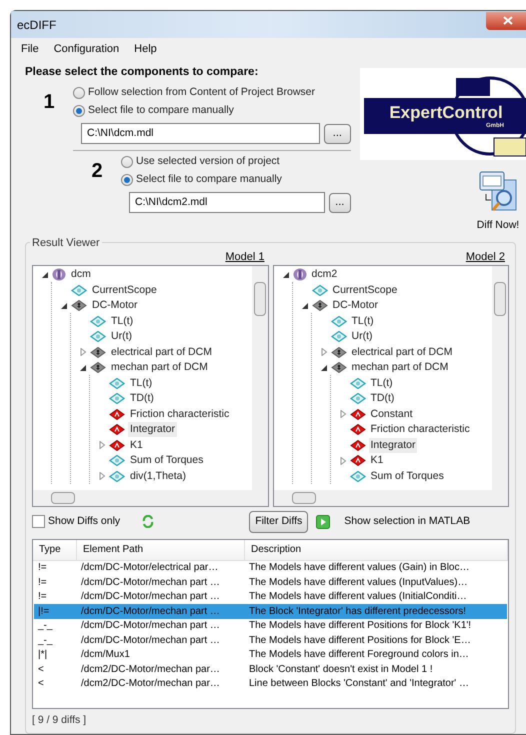  Describe the element at coordinates (209, 180) in the screenshot. I see `radio-label: Select file to compare manually` at that location.